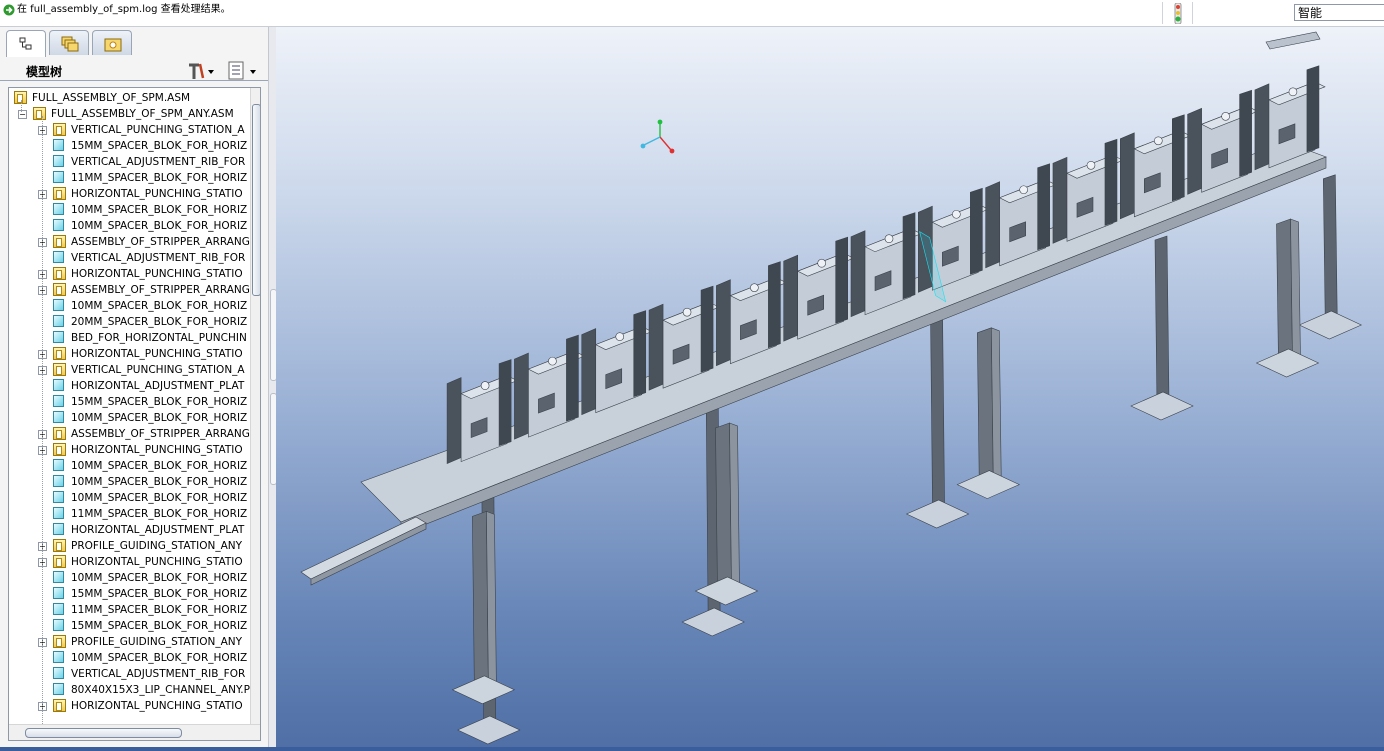  I want to click on tree-item-label: 20MM_SPACER_BLOK_FOR_HORIZ, so click(159, 322).